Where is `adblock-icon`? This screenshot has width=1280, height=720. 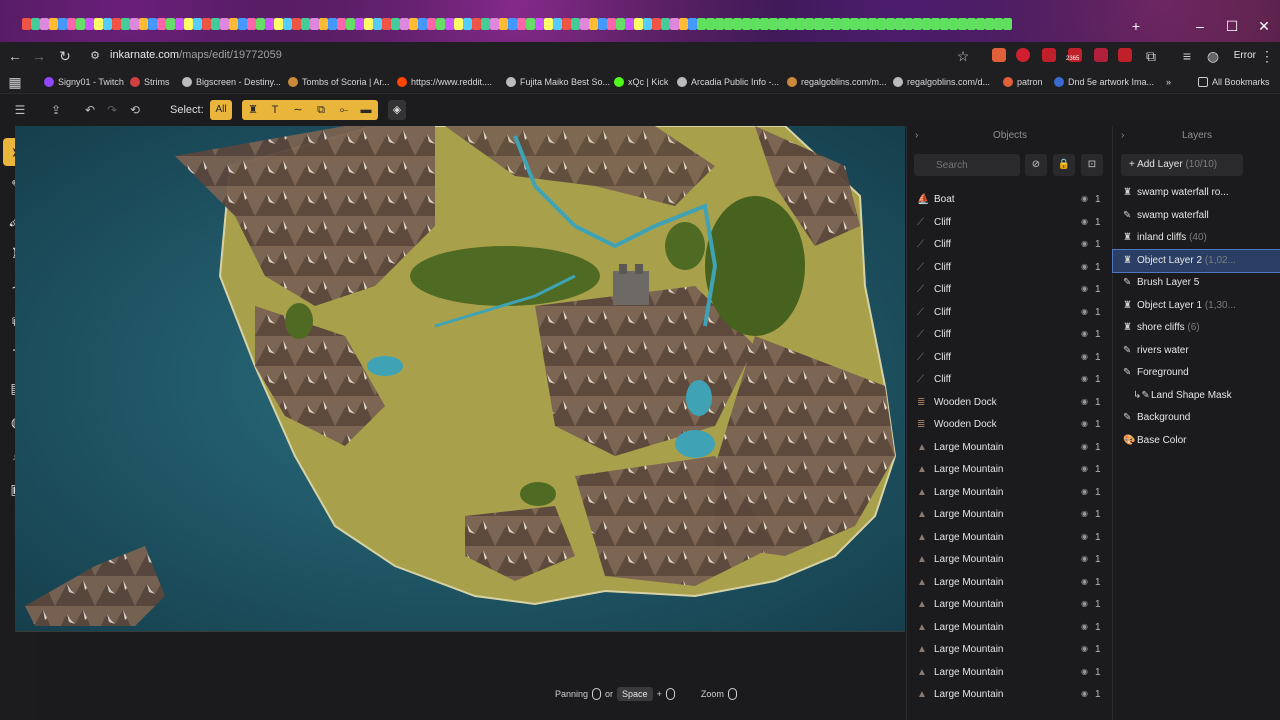
adblock-icon is located at coordinates (1049, 55).